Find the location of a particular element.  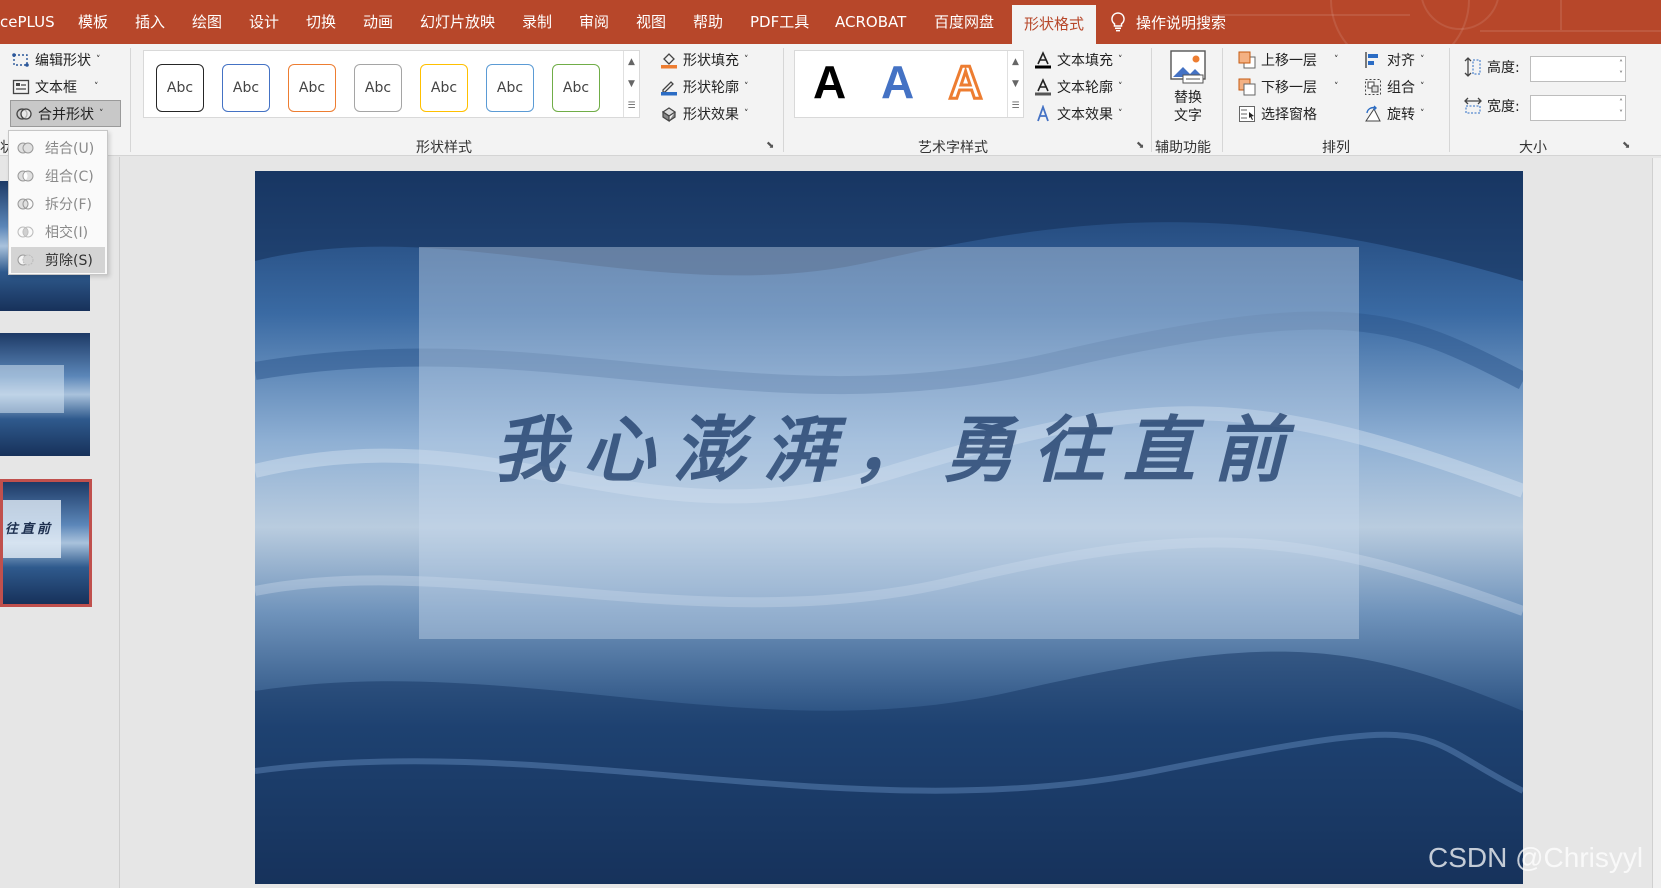

shape-style-preset-6: Abc is located at coordinates (576, 88).